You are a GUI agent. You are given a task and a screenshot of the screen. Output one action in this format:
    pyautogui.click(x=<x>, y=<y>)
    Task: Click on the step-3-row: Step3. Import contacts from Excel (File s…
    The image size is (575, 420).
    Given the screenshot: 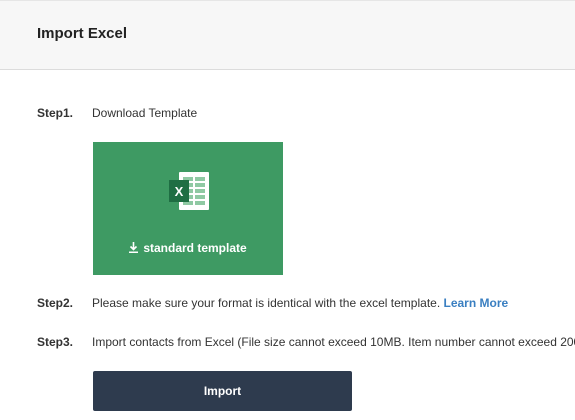 What is the action you would take?
    pyautogui.click(x=306, y=342)
    